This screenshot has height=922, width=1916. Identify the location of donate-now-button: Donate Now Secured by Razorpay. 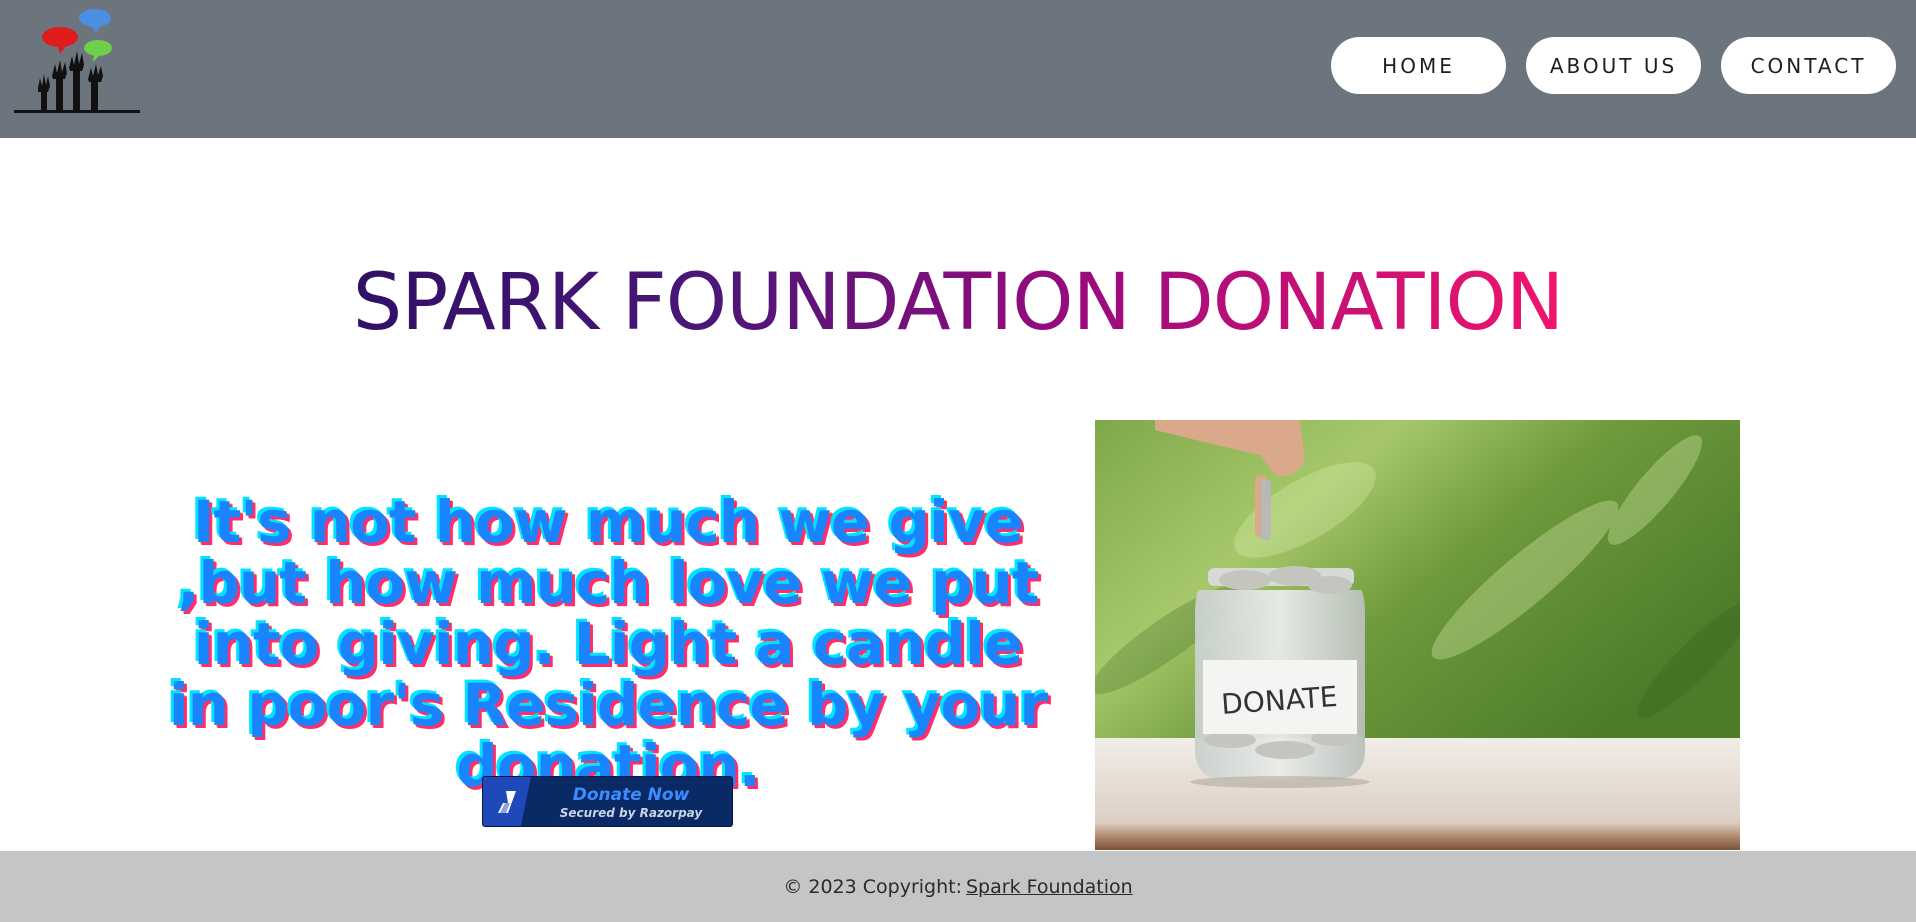
(607, 801).